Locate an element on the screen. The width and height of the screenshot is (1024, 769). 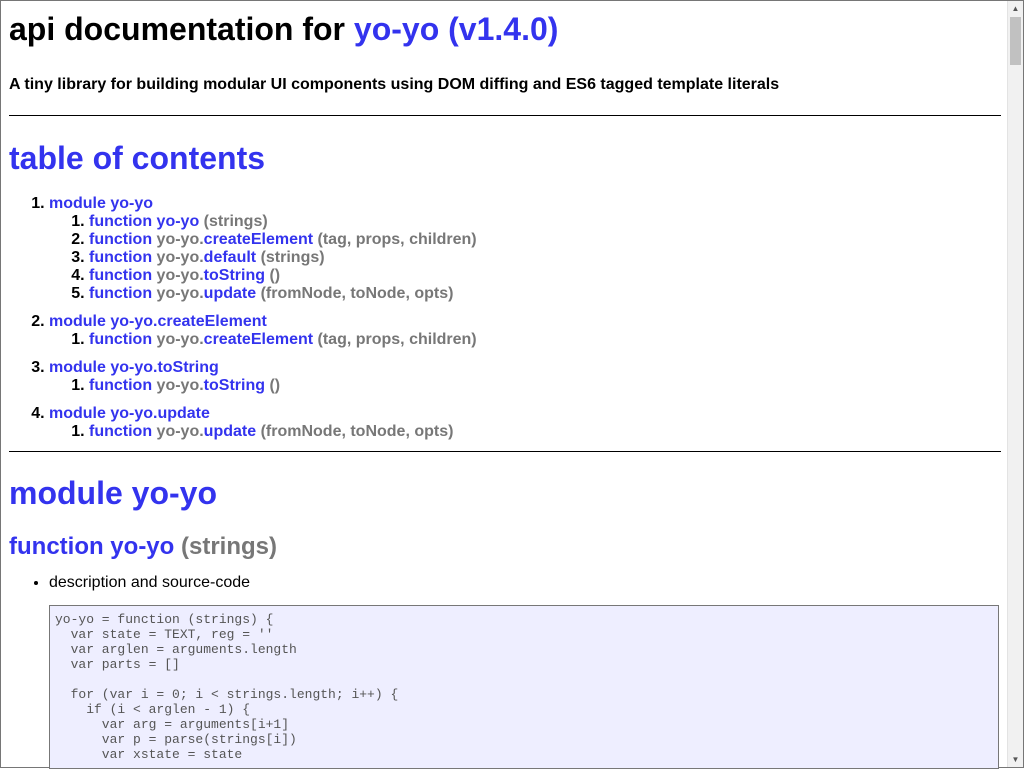
page-title: api documentation for yo-yo (v1.4.0) is located at coordinates (505, 29).